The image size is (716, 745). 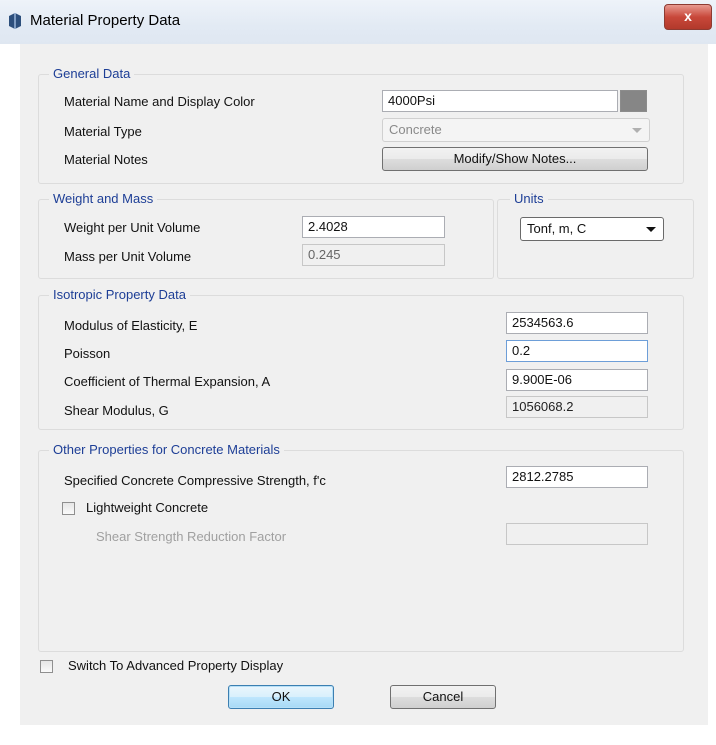 What do you see at coordinates (577, 323) in the screenshot?
I see `modulus-input: 2534563.6` at bounding box center [577, 323].